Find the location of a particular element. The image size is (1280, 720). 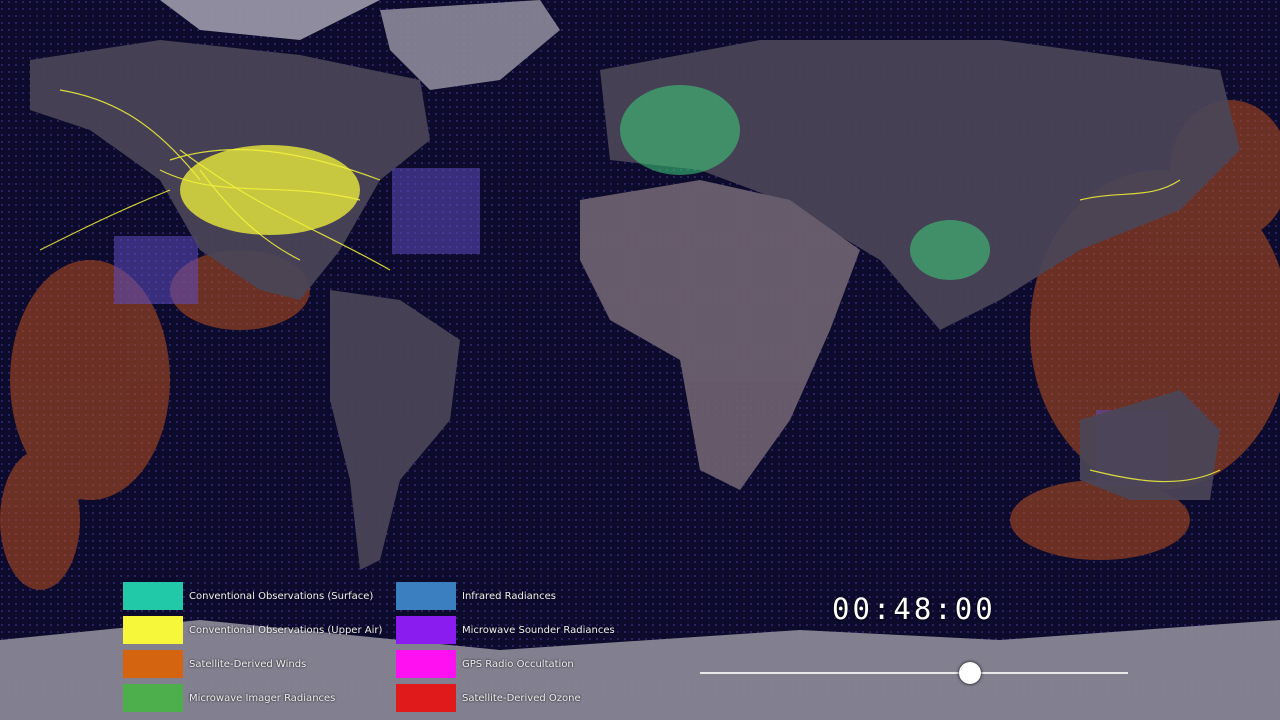

slider-thumb is located at coordinates (969, 673).